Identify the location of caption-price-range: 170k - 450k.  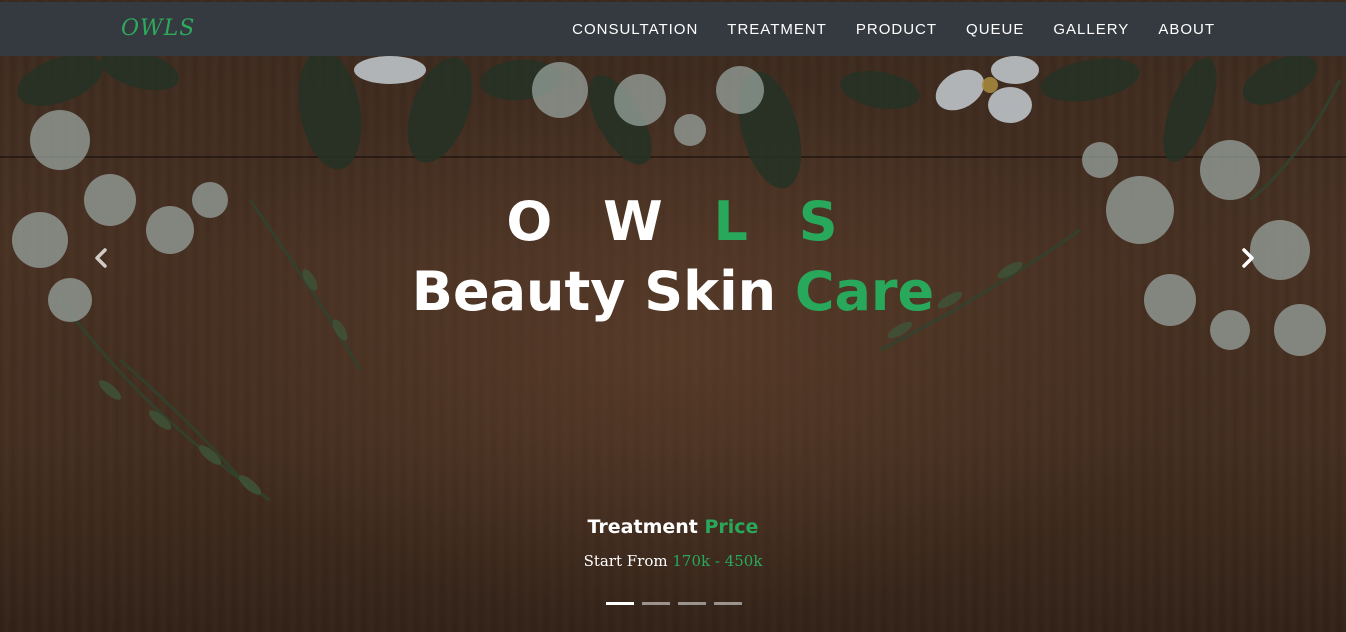
(717, 561).